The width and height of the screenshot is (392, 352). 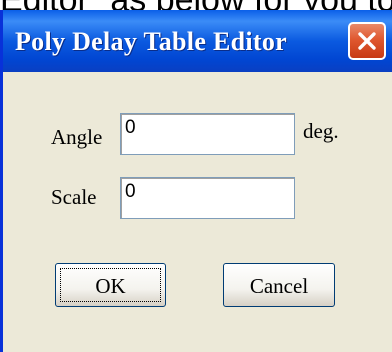 I want to click on cancel-button: Cancel, so click(x=279, y=285).